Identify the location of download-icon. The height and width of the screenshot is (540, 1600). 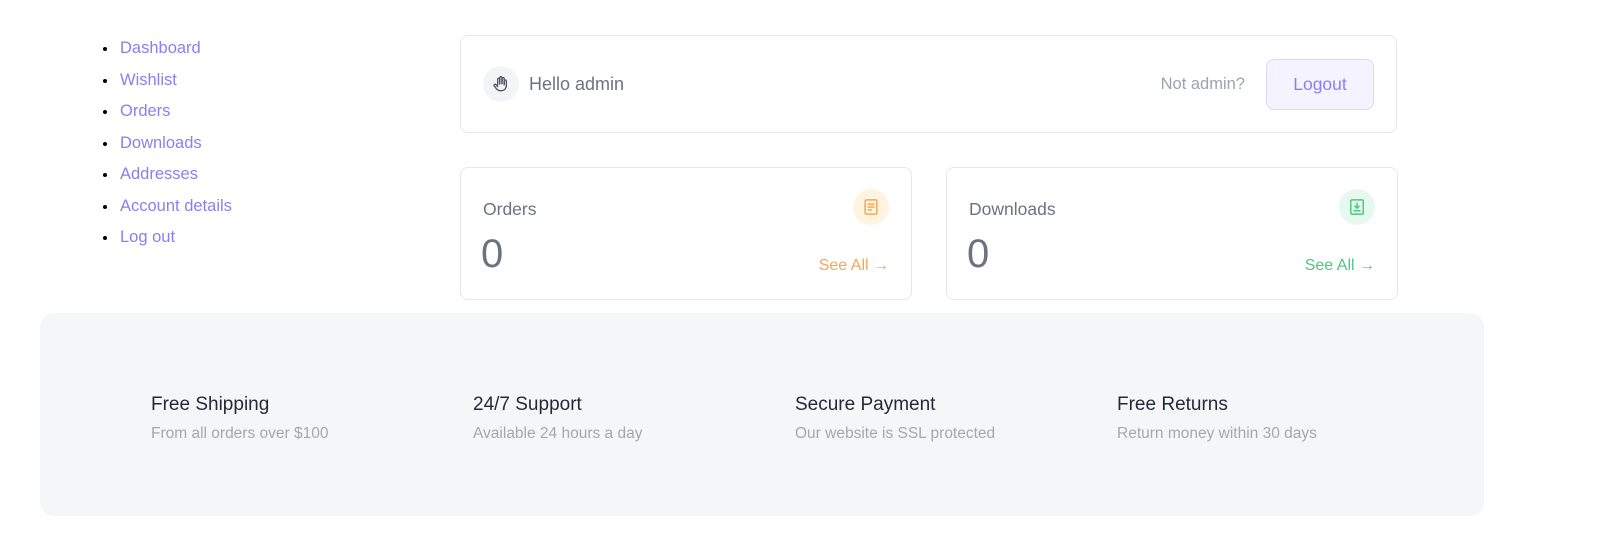
(1357, 207).